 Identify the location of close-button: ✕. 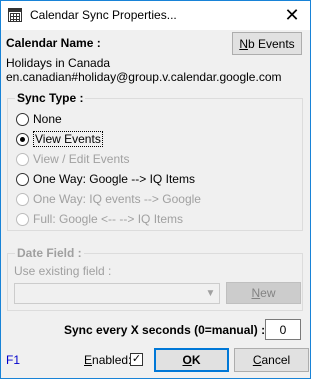
(292, 15).